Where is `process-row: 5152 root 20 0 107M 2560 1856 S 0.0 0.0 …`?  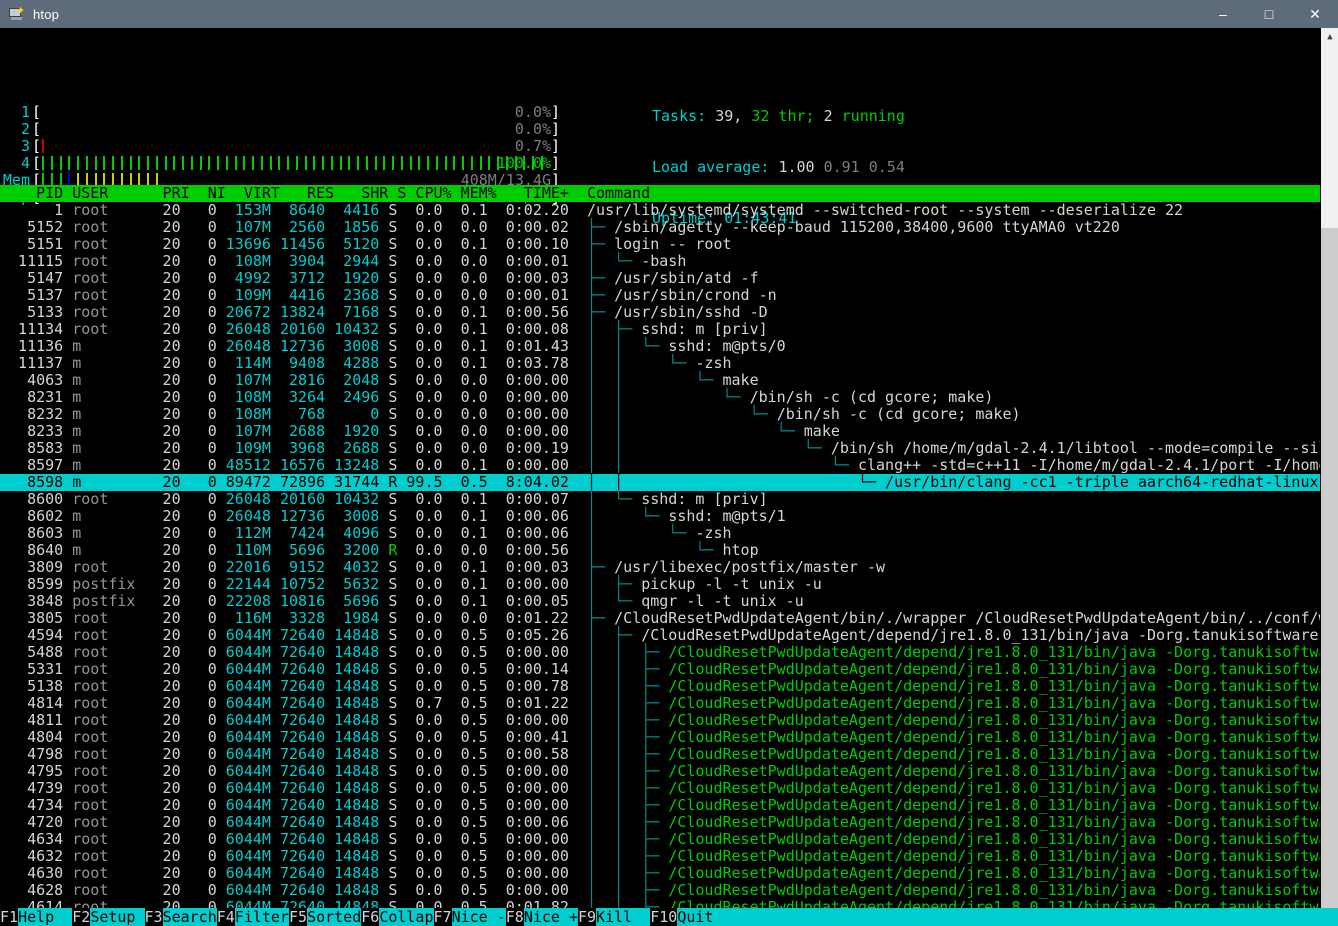
process-row: 5152 root 20 0 107M 2560 1856 S 0.0 0.0 … is located at coordinates (660, 227).